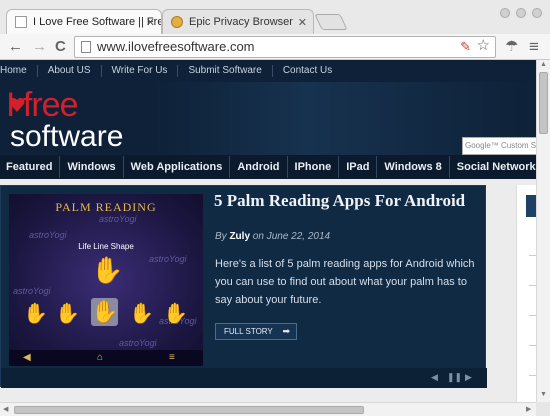 Image resolution: width=550 pixels, height=416 pixels. What do you see at coordinates (358, 167) in the screenshot?
I see `cat-ipad: IPad` at bounding box center [358, 167].